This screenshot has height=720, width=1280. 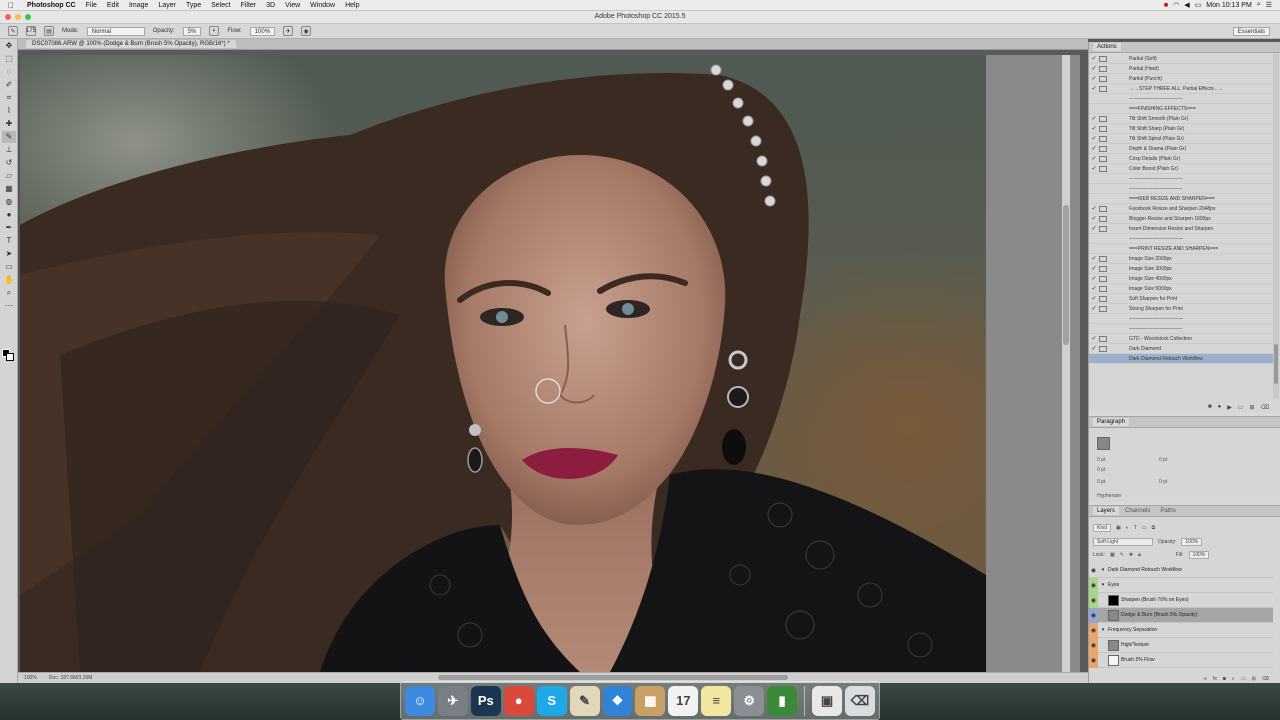 I want to click on eyedropper-tool-icon: ⌇, so click(x=9, y=111).